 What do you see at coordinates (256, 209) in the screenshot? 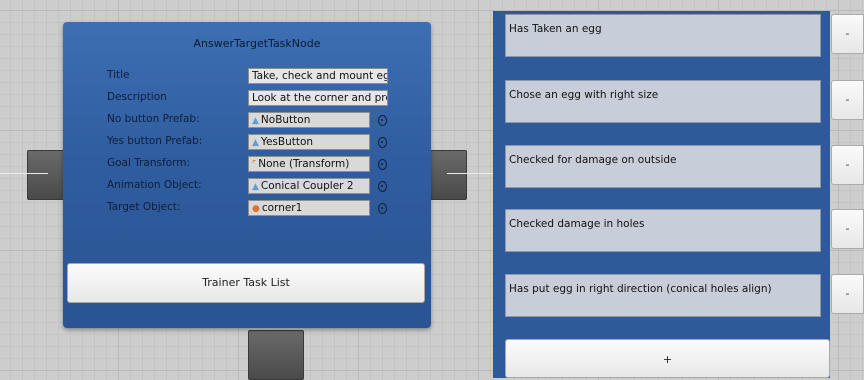
I see `gameobject-icon: ●` at bounding box center [256, 209].